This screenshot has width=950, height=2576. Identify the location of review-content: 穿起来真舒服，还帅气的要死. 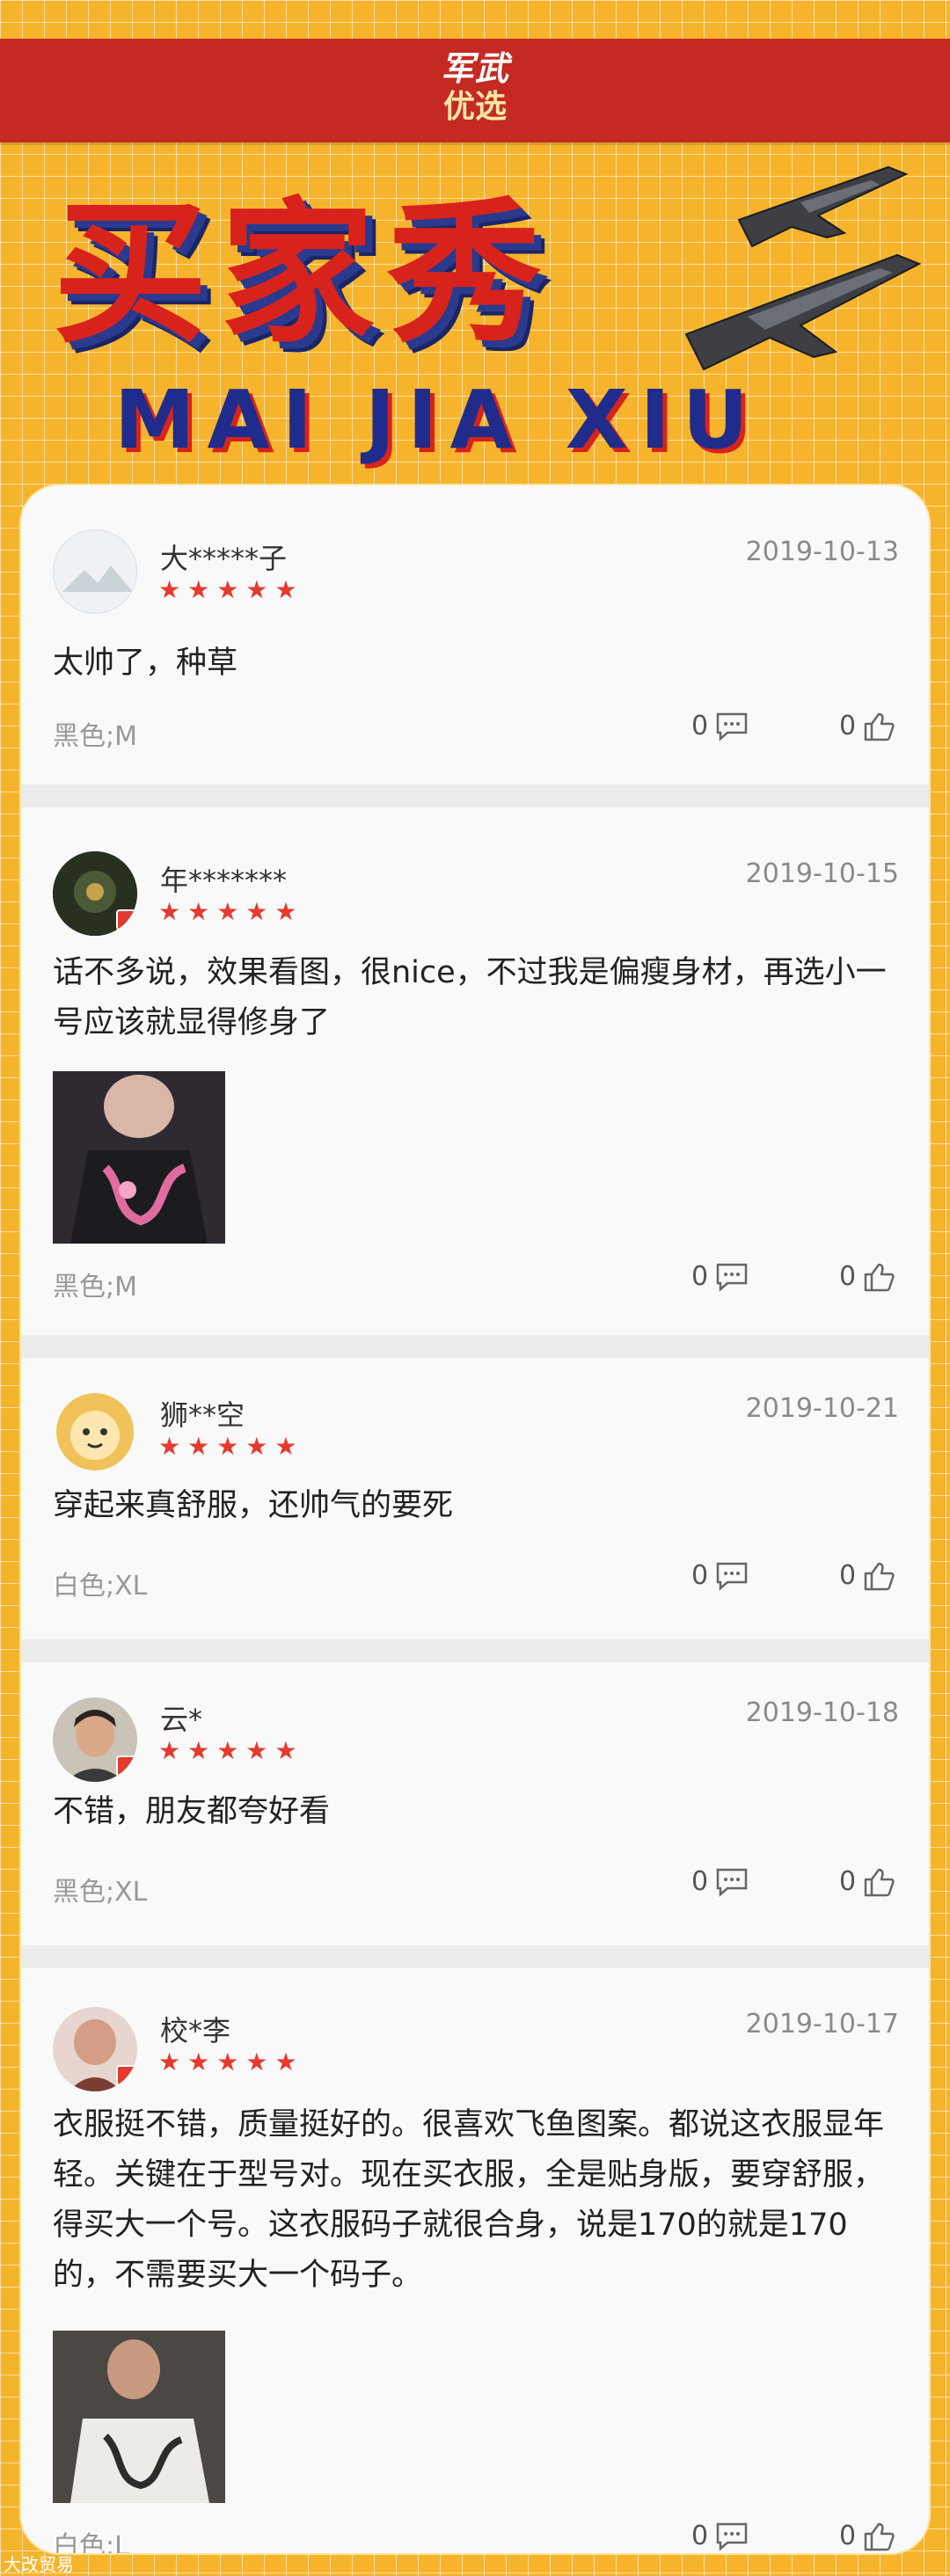
(253, 1505).